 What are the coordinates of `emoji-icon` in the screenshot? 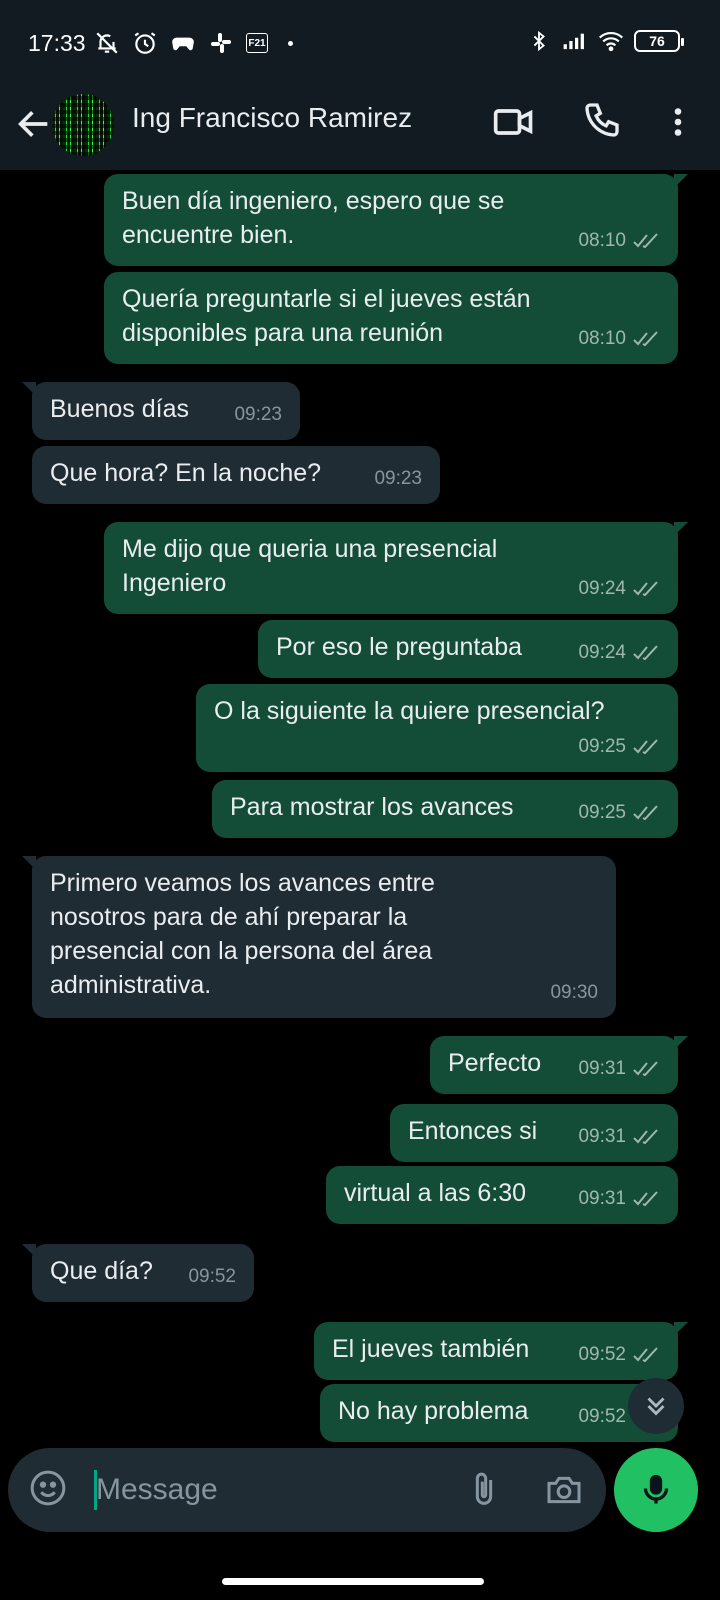 It's located at (48, 1488).